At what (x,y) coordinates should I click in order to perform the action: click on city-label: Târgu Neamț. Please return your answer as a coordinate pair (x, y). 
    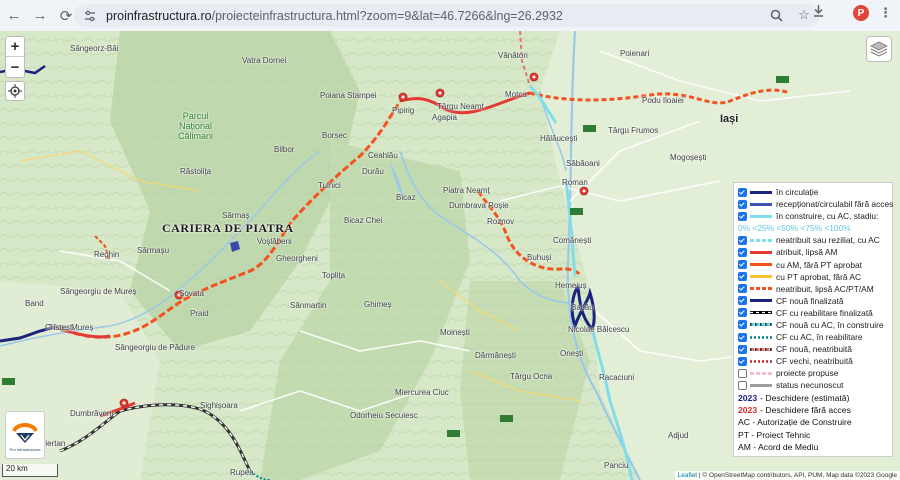
    Looking at the image, I should click on (460, 106).